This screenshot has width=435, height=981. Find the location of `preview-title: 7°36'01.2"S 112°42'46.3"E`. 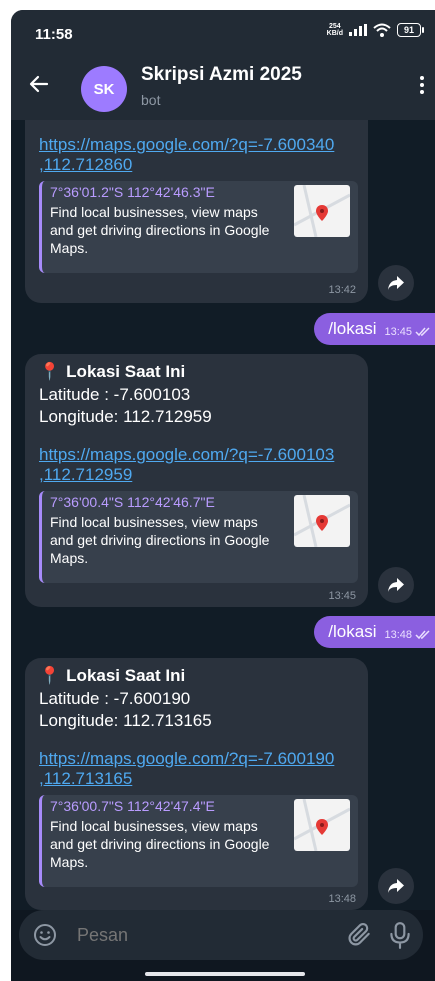

preview-title: 7°36'01.2"S 112°42'46.3"E is located at coordinates (132, 192).